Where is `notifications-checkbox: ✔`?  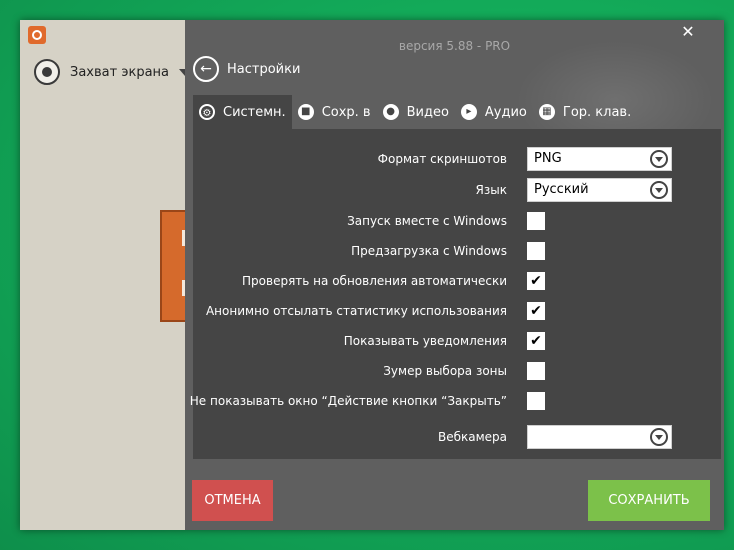 notifications-checkbox: ✔ is located at coordinates (536, 341).